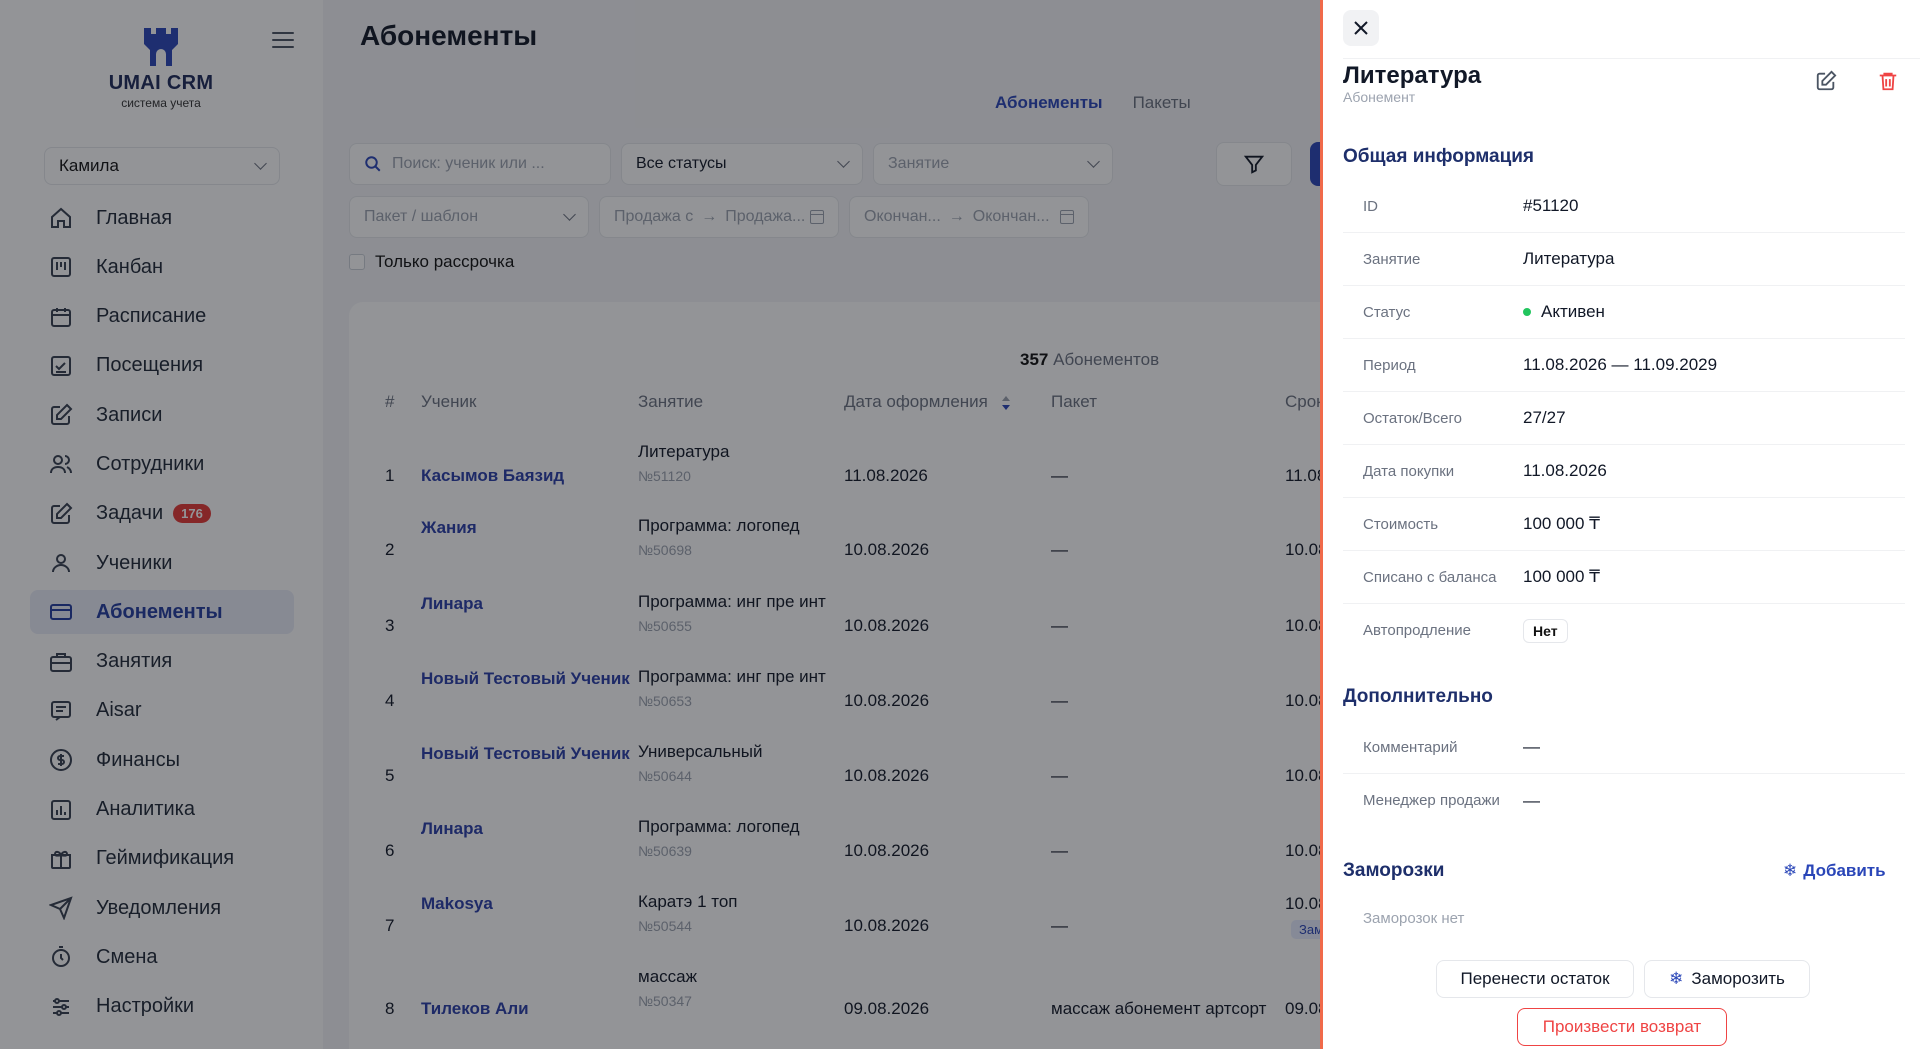 The image size is (1920, 1049). Describe the element at coordinates (1620, 364) in the screenshot. I see `info-value: 11.08.2026 — 11.09.2029` at that location.